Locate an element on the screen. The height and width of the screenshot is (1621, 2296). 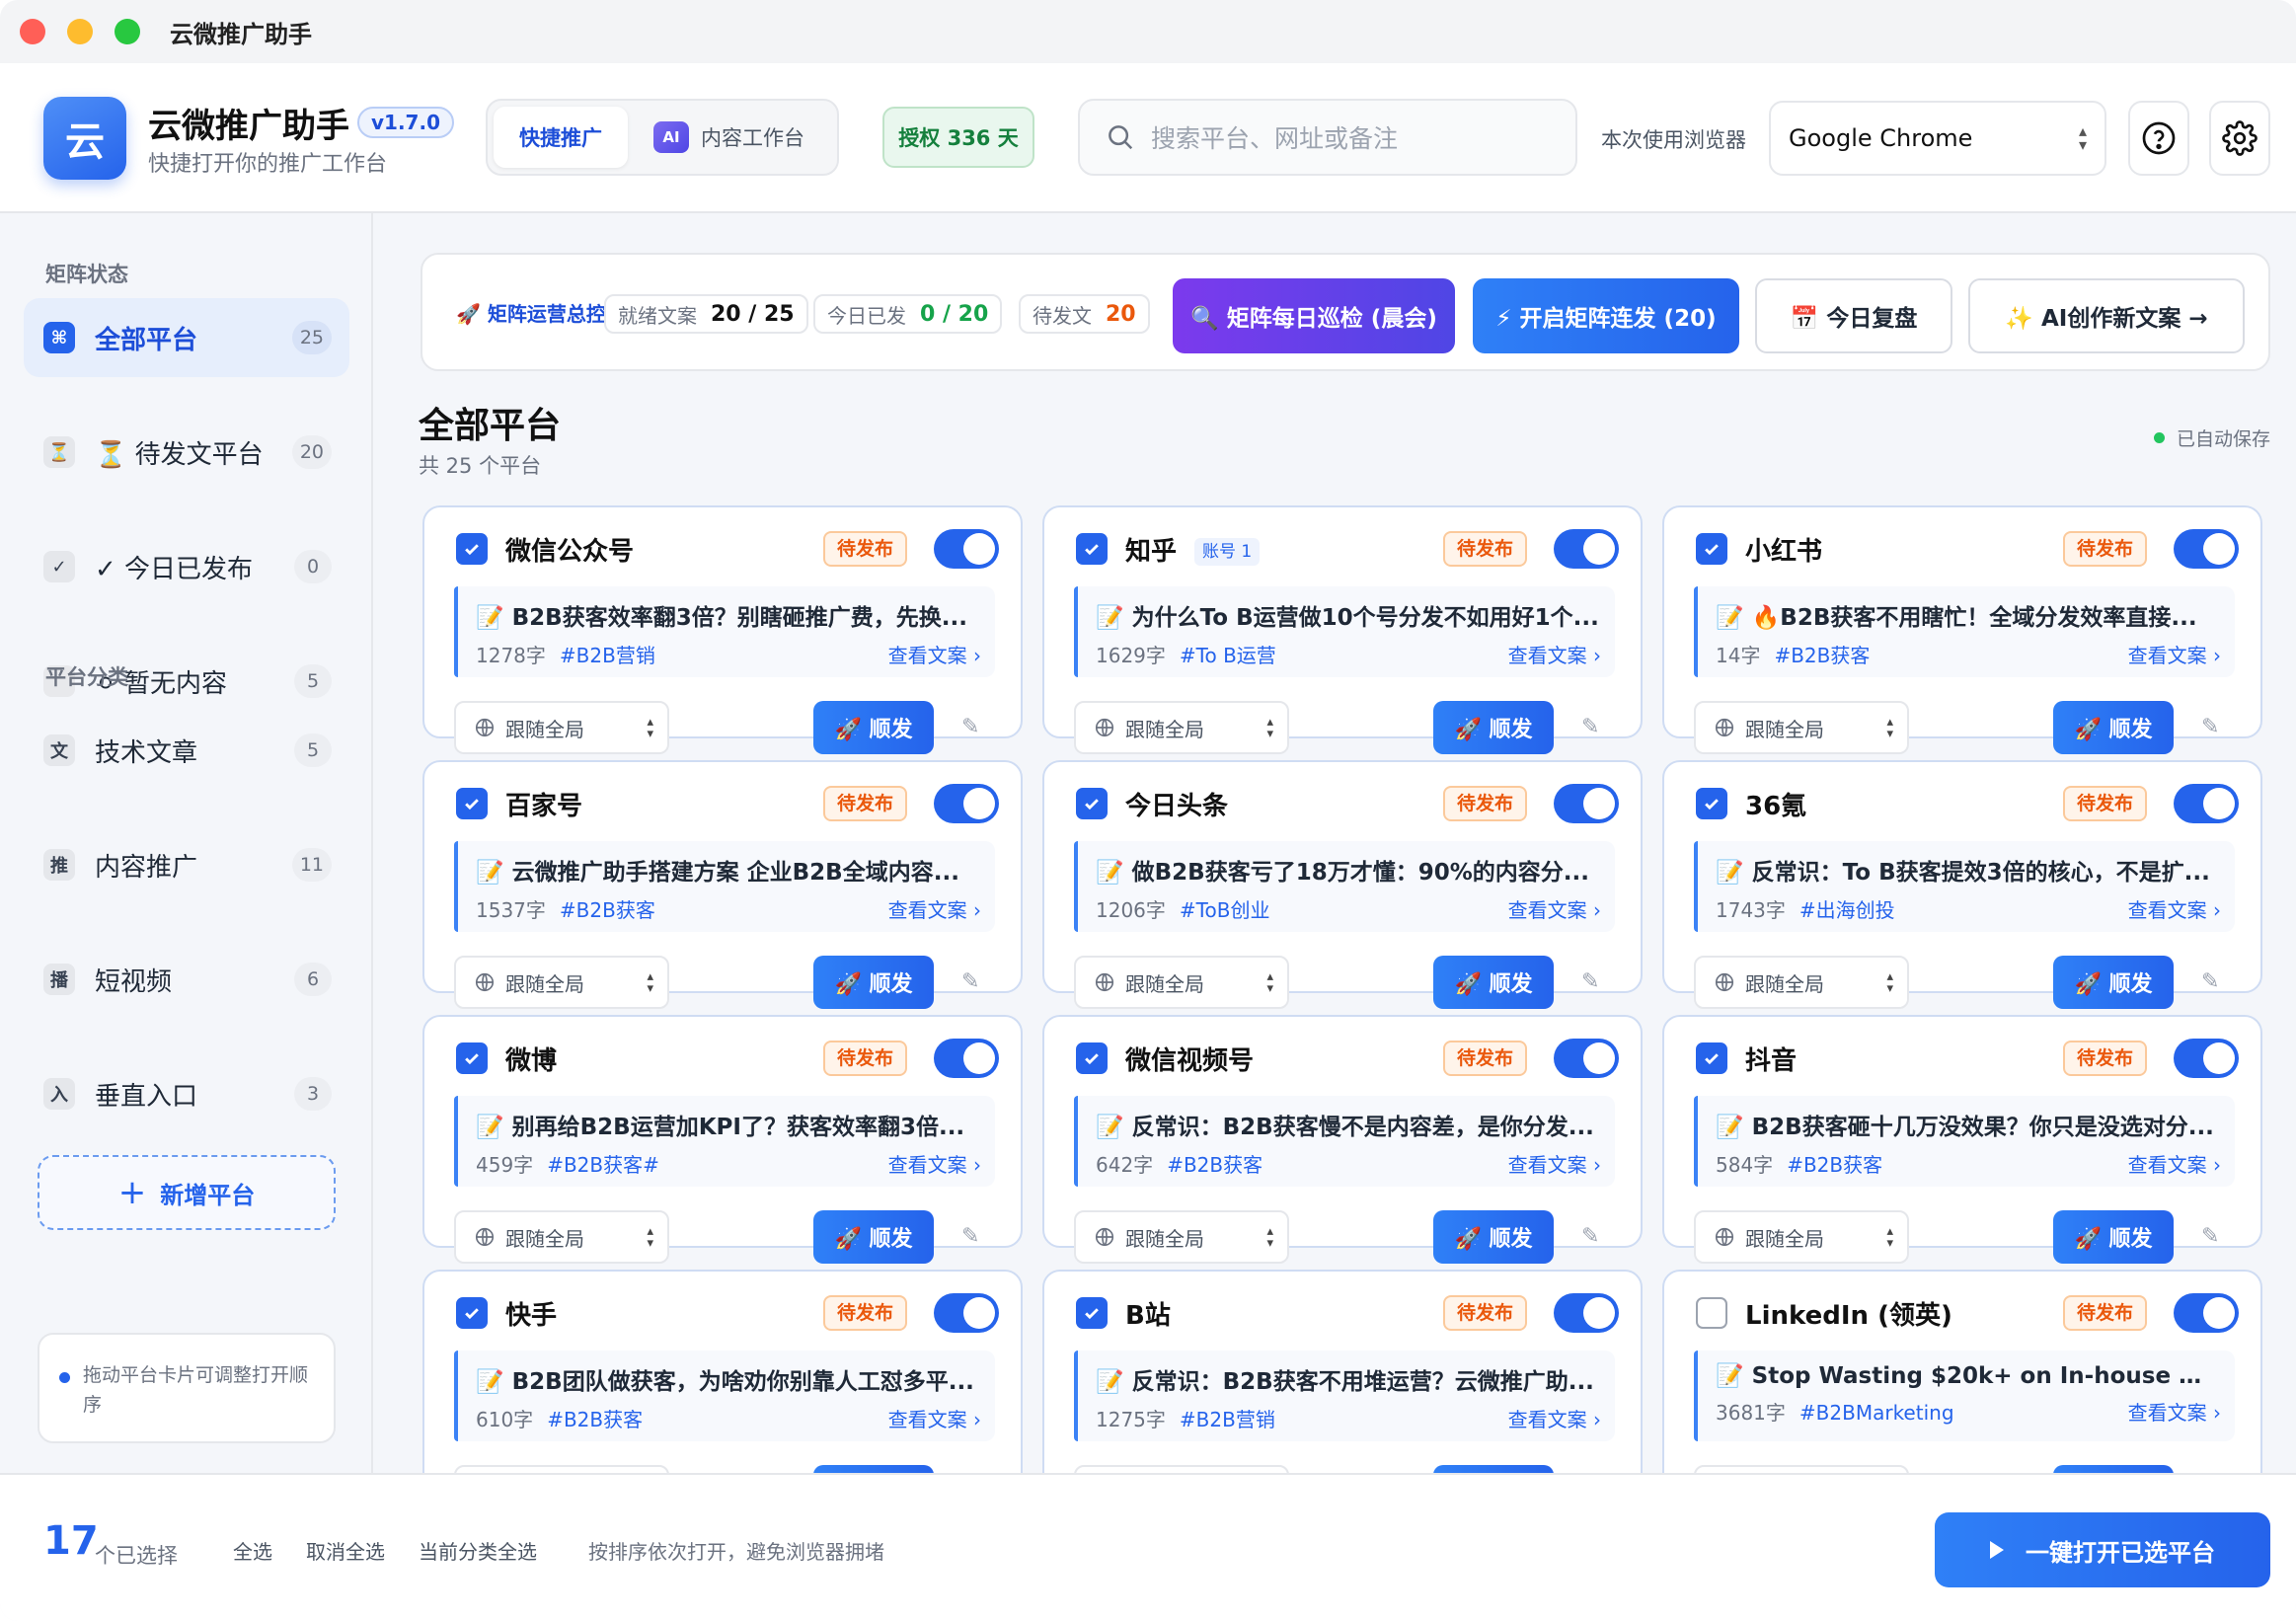
batch-publish-button: ⚡ 开启矩阵连发 (20) is located at coordinates (1606, 315).